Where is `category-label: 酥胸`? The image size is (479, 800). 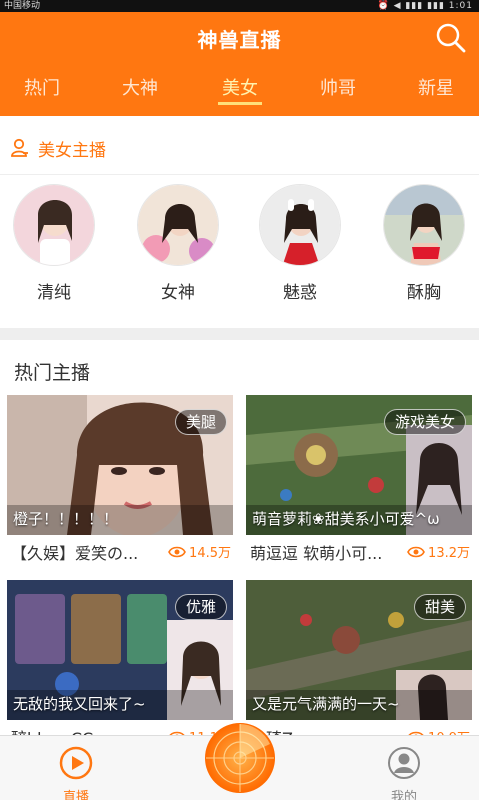 category-label: 酥胸 is located at coordinates (424, 293).